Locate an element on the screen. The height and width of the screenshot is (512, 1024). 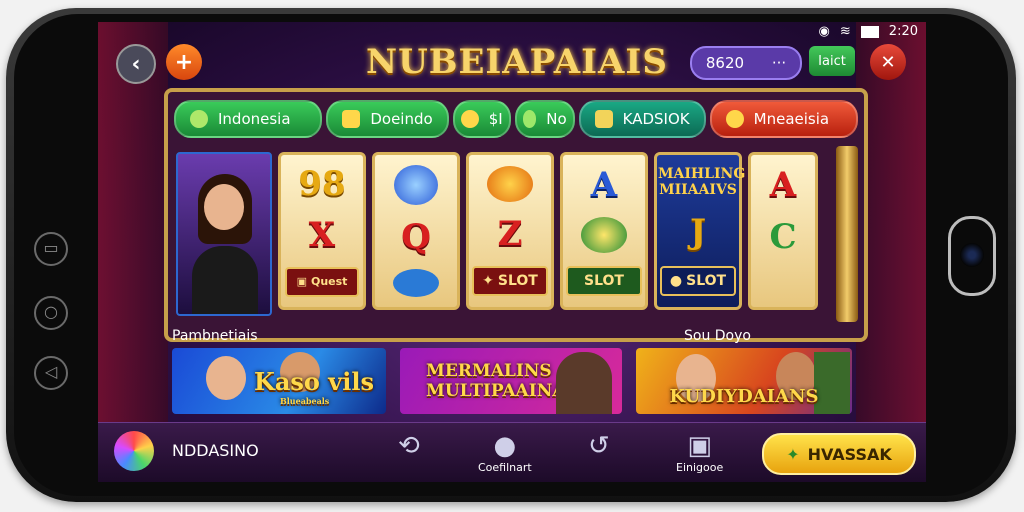
slot-button: SLOT is located at coordinates (604, 281).